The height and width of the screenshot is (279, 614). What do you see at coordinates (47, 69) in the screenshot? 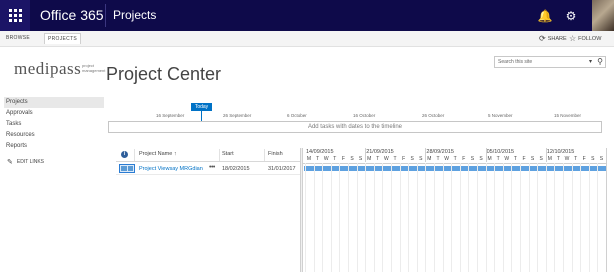
I see `site-logo: medipass` at bounding box center [47, 69].